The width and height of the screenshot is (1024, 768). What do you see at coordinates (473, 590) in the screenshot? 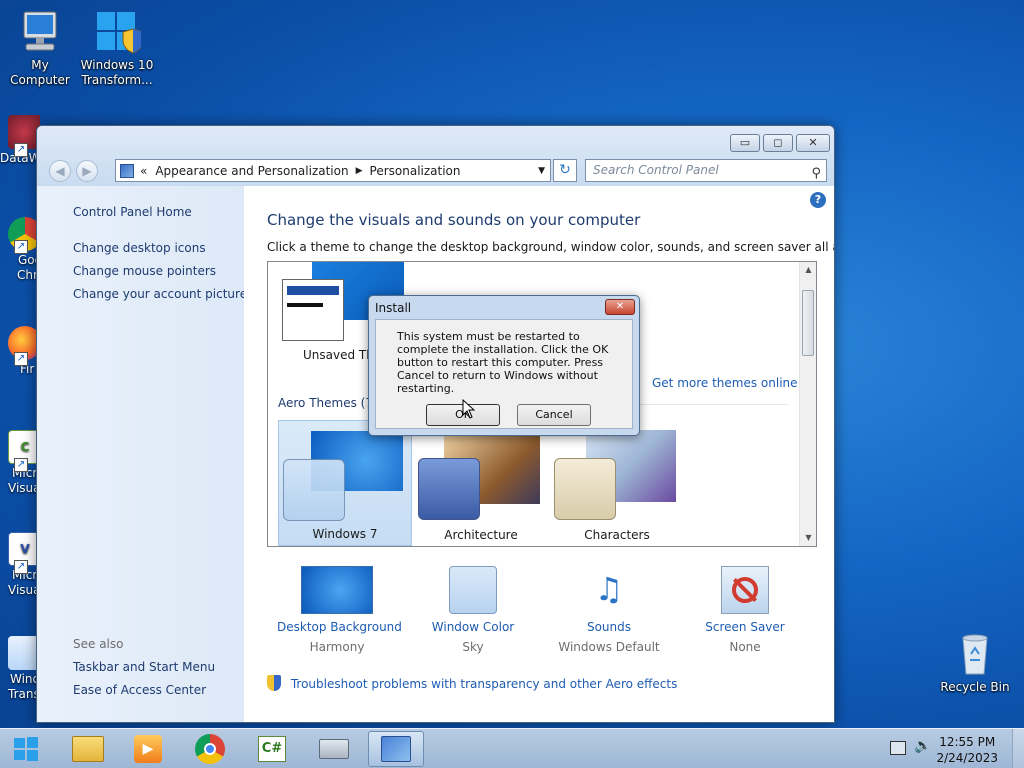
I see `window-color-icon` at bounding box center [473, 590].